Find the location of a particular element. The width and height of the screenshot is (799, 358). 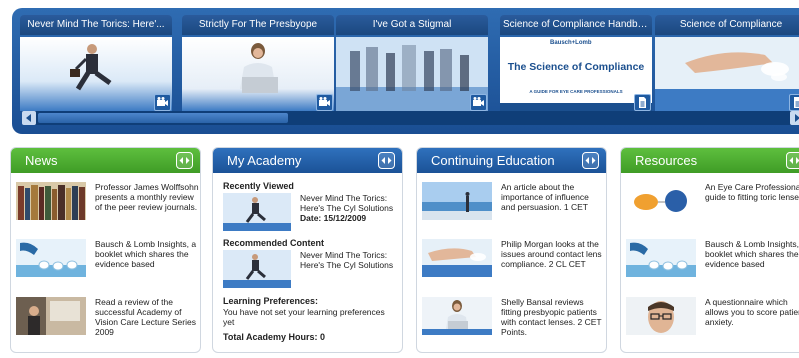

carousel-slide: Strictly For The Presbyope is located at coordinates (258, 63).